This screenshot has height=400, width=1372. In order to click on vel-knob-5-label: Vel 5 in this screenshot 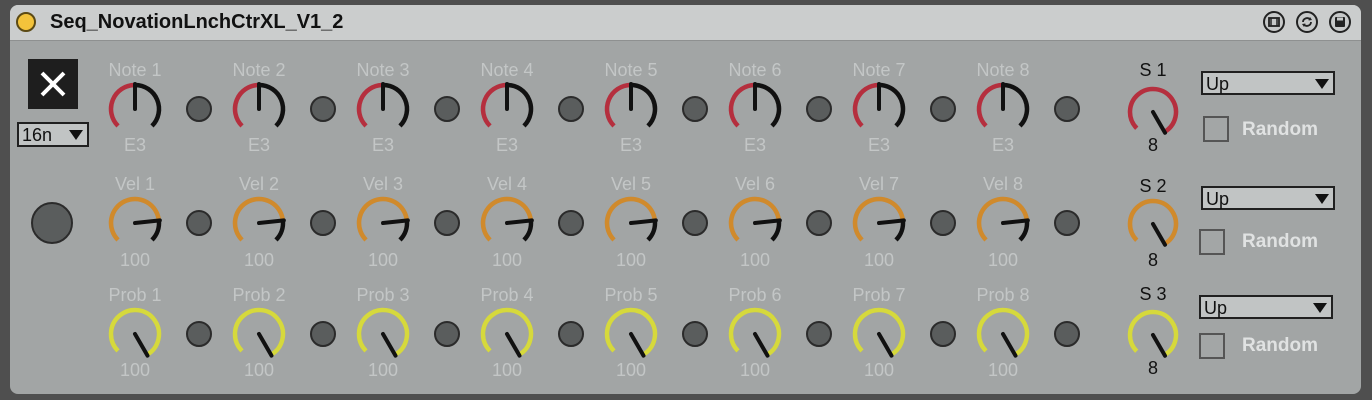, I will do `click(631, 184)`.